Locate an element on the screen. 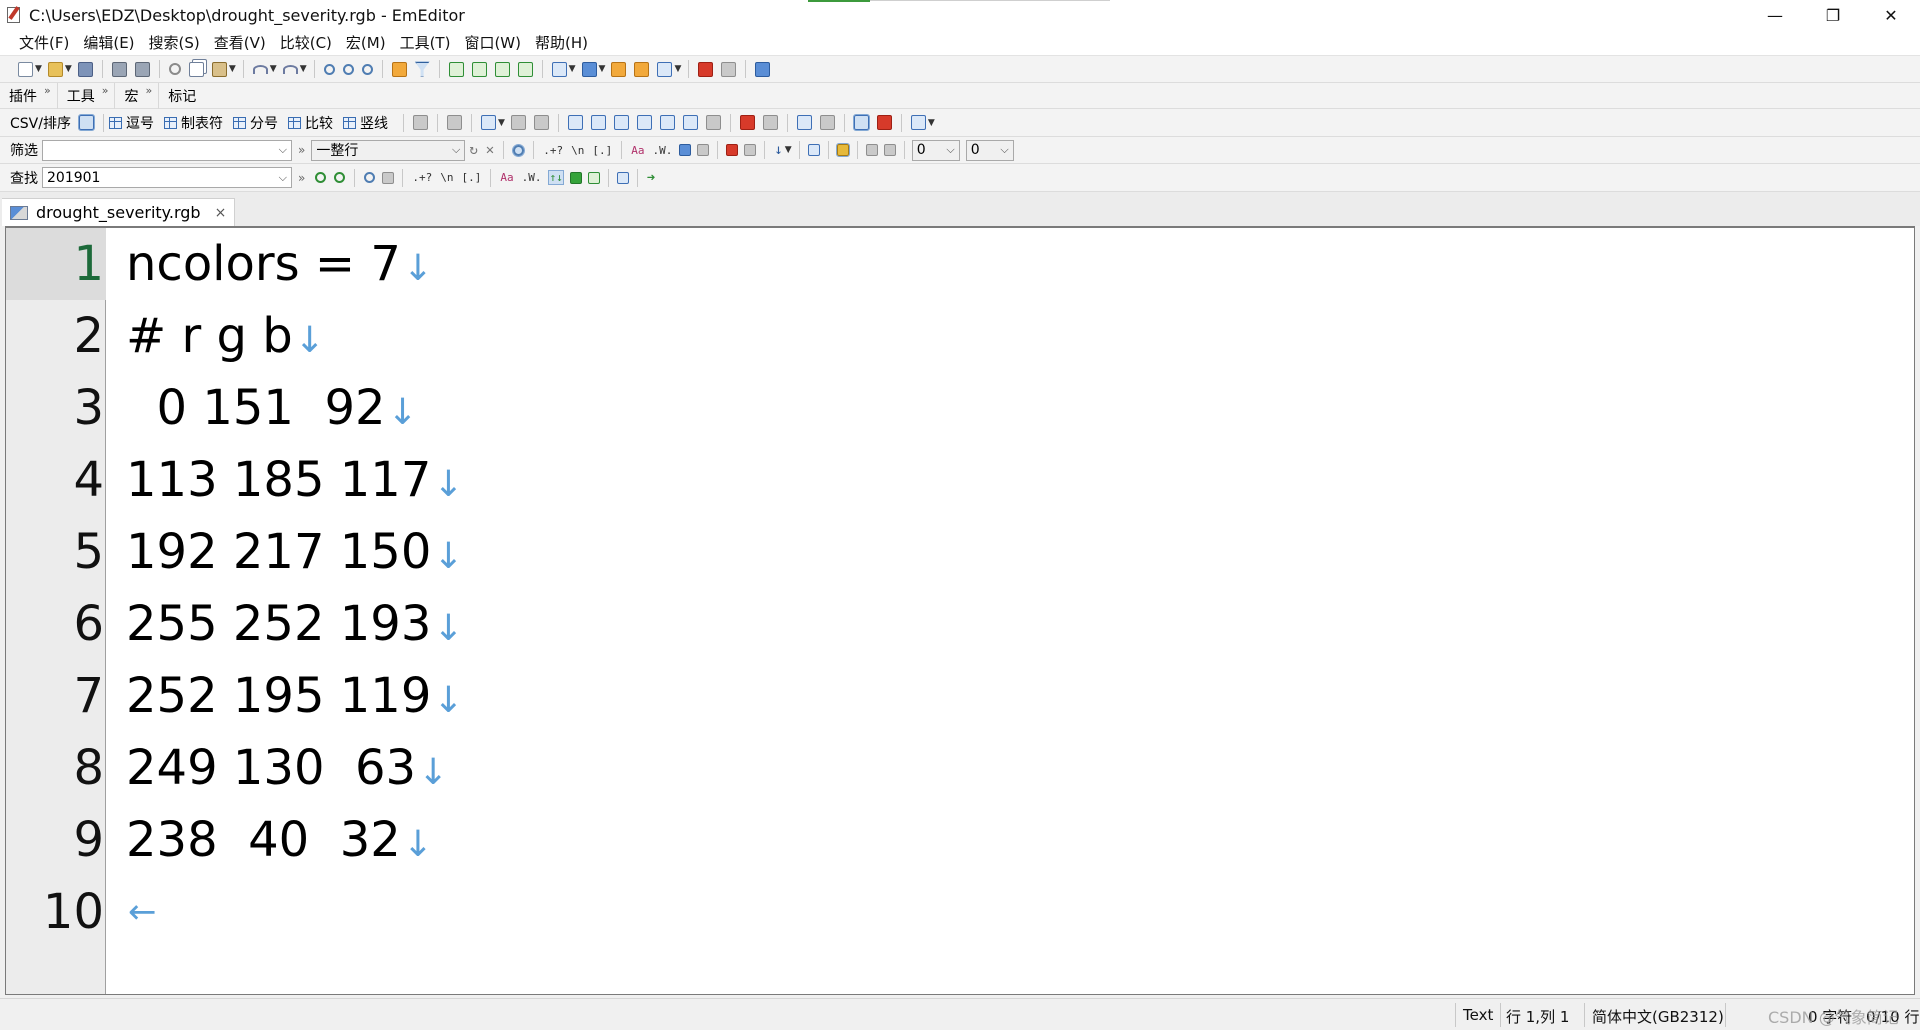  open-folder-icon is located at coordinates (55, 69).